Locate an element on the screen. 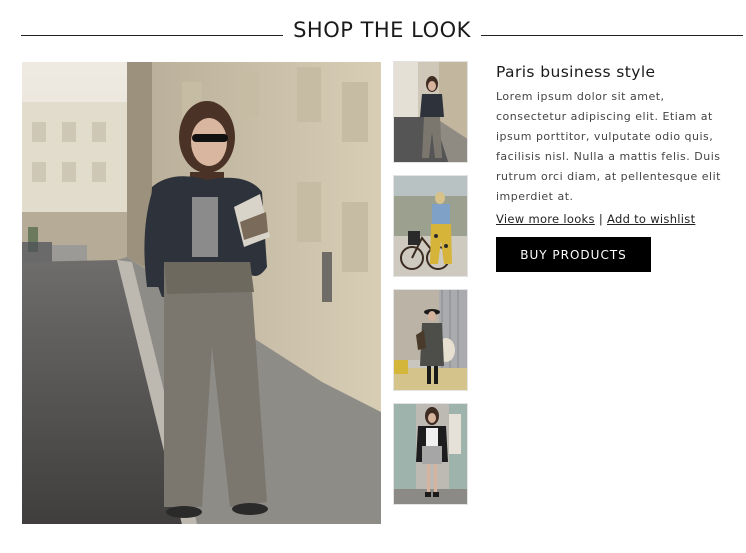 This screenshot has height=553, width=746. header-rule-right is located at coordinates (612, 35).